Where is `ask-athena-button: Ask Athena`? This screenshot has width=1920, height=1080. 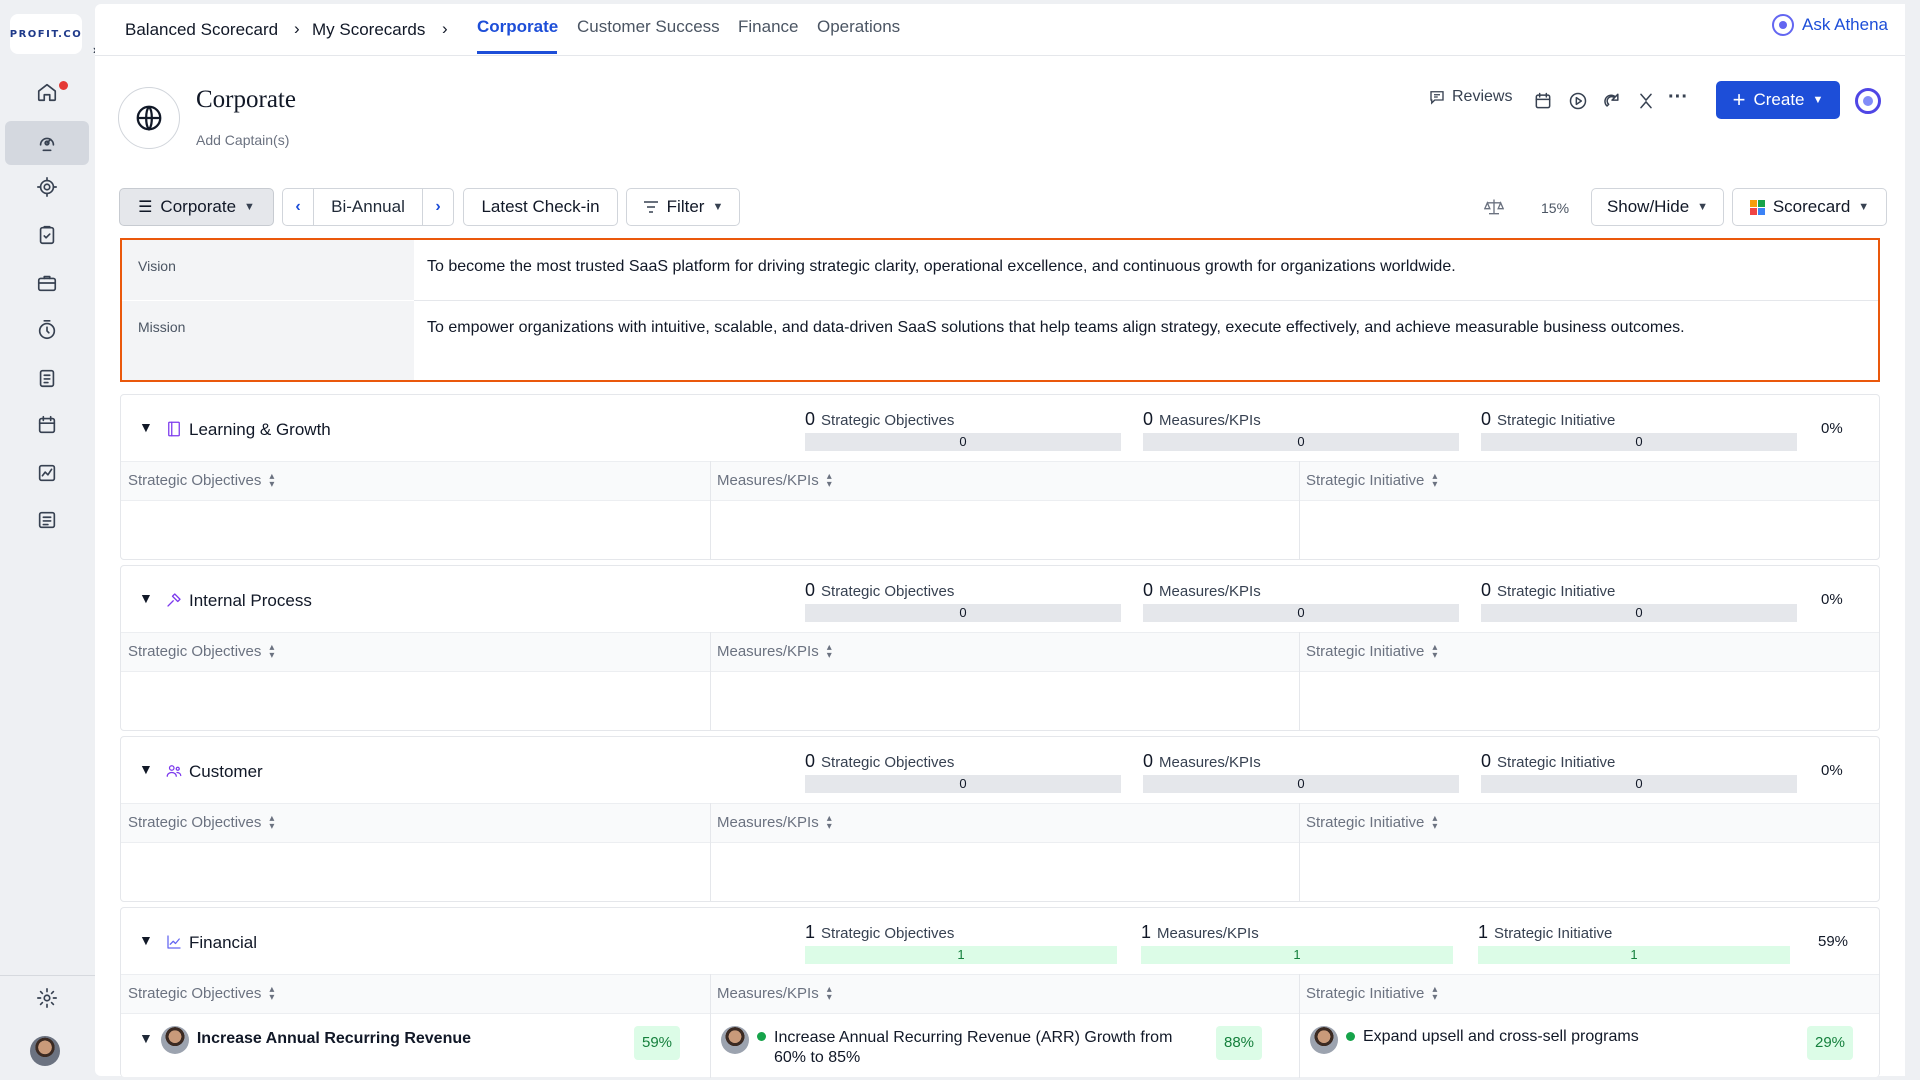 ask-athena-button: Ask Athena is located at coordinates (1830, 25).